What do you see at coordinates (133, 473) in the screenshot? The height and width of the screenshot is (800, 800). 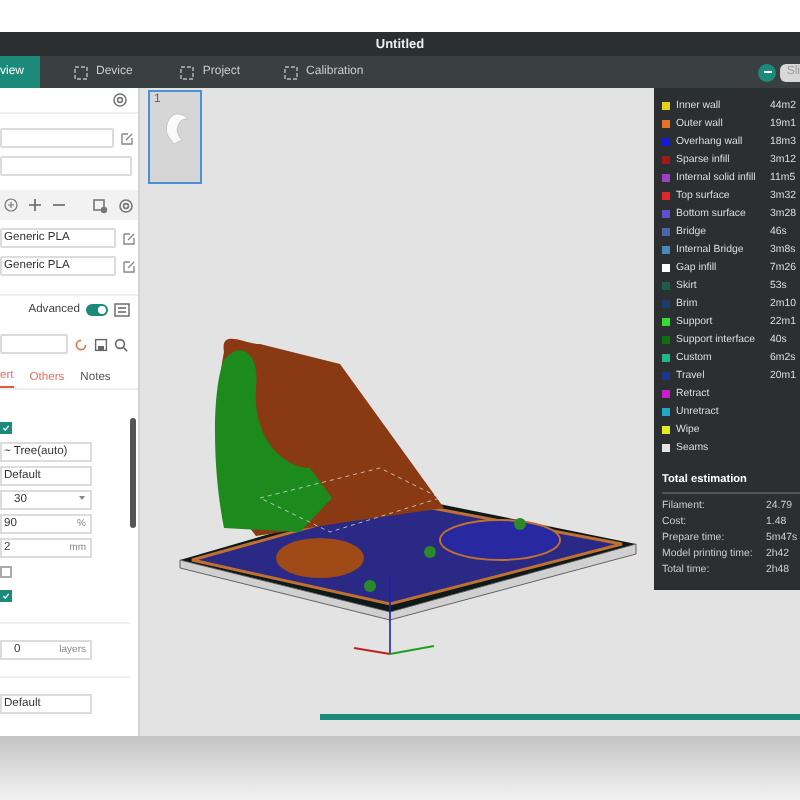 I see `scrollbar-thumb` at bounding box center [133, 473].